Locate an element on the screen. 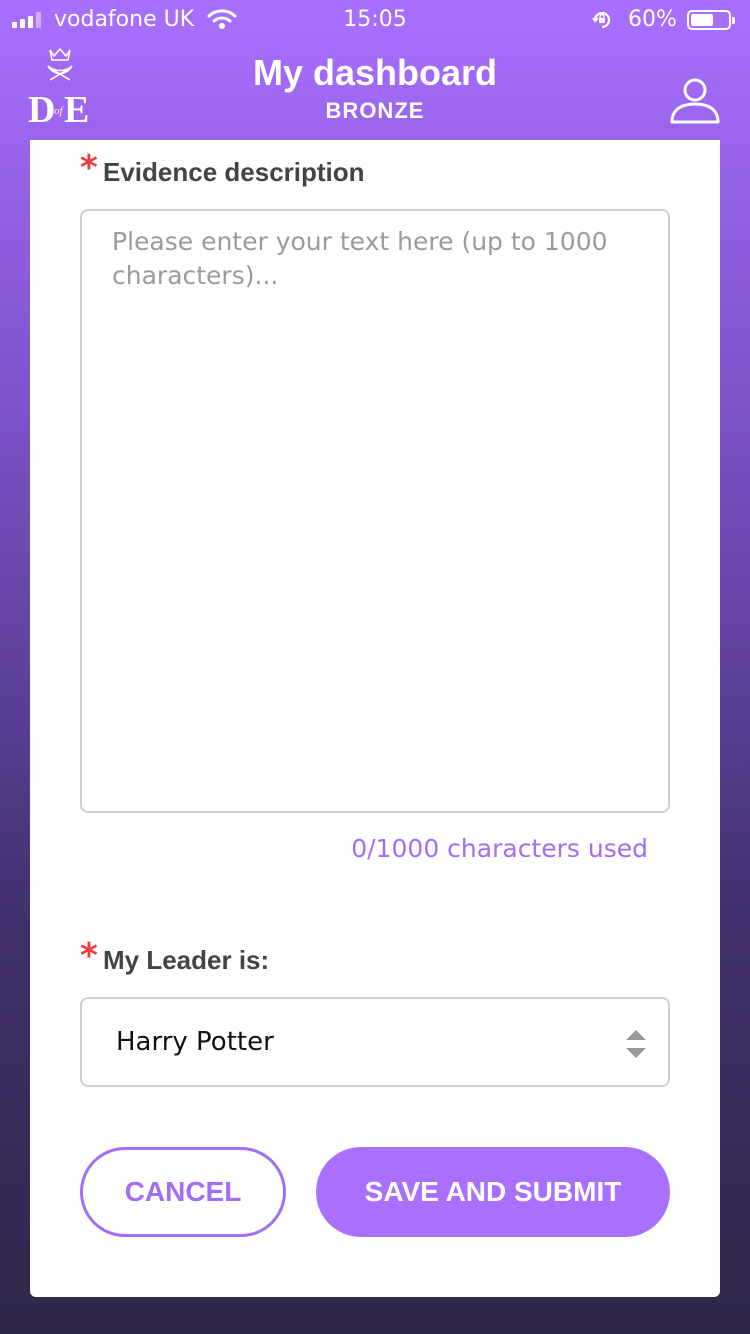 This screenshot has width=750, height=1334. app-header: D of E My dashboard BRONZE is located at coordinates (375, 90).